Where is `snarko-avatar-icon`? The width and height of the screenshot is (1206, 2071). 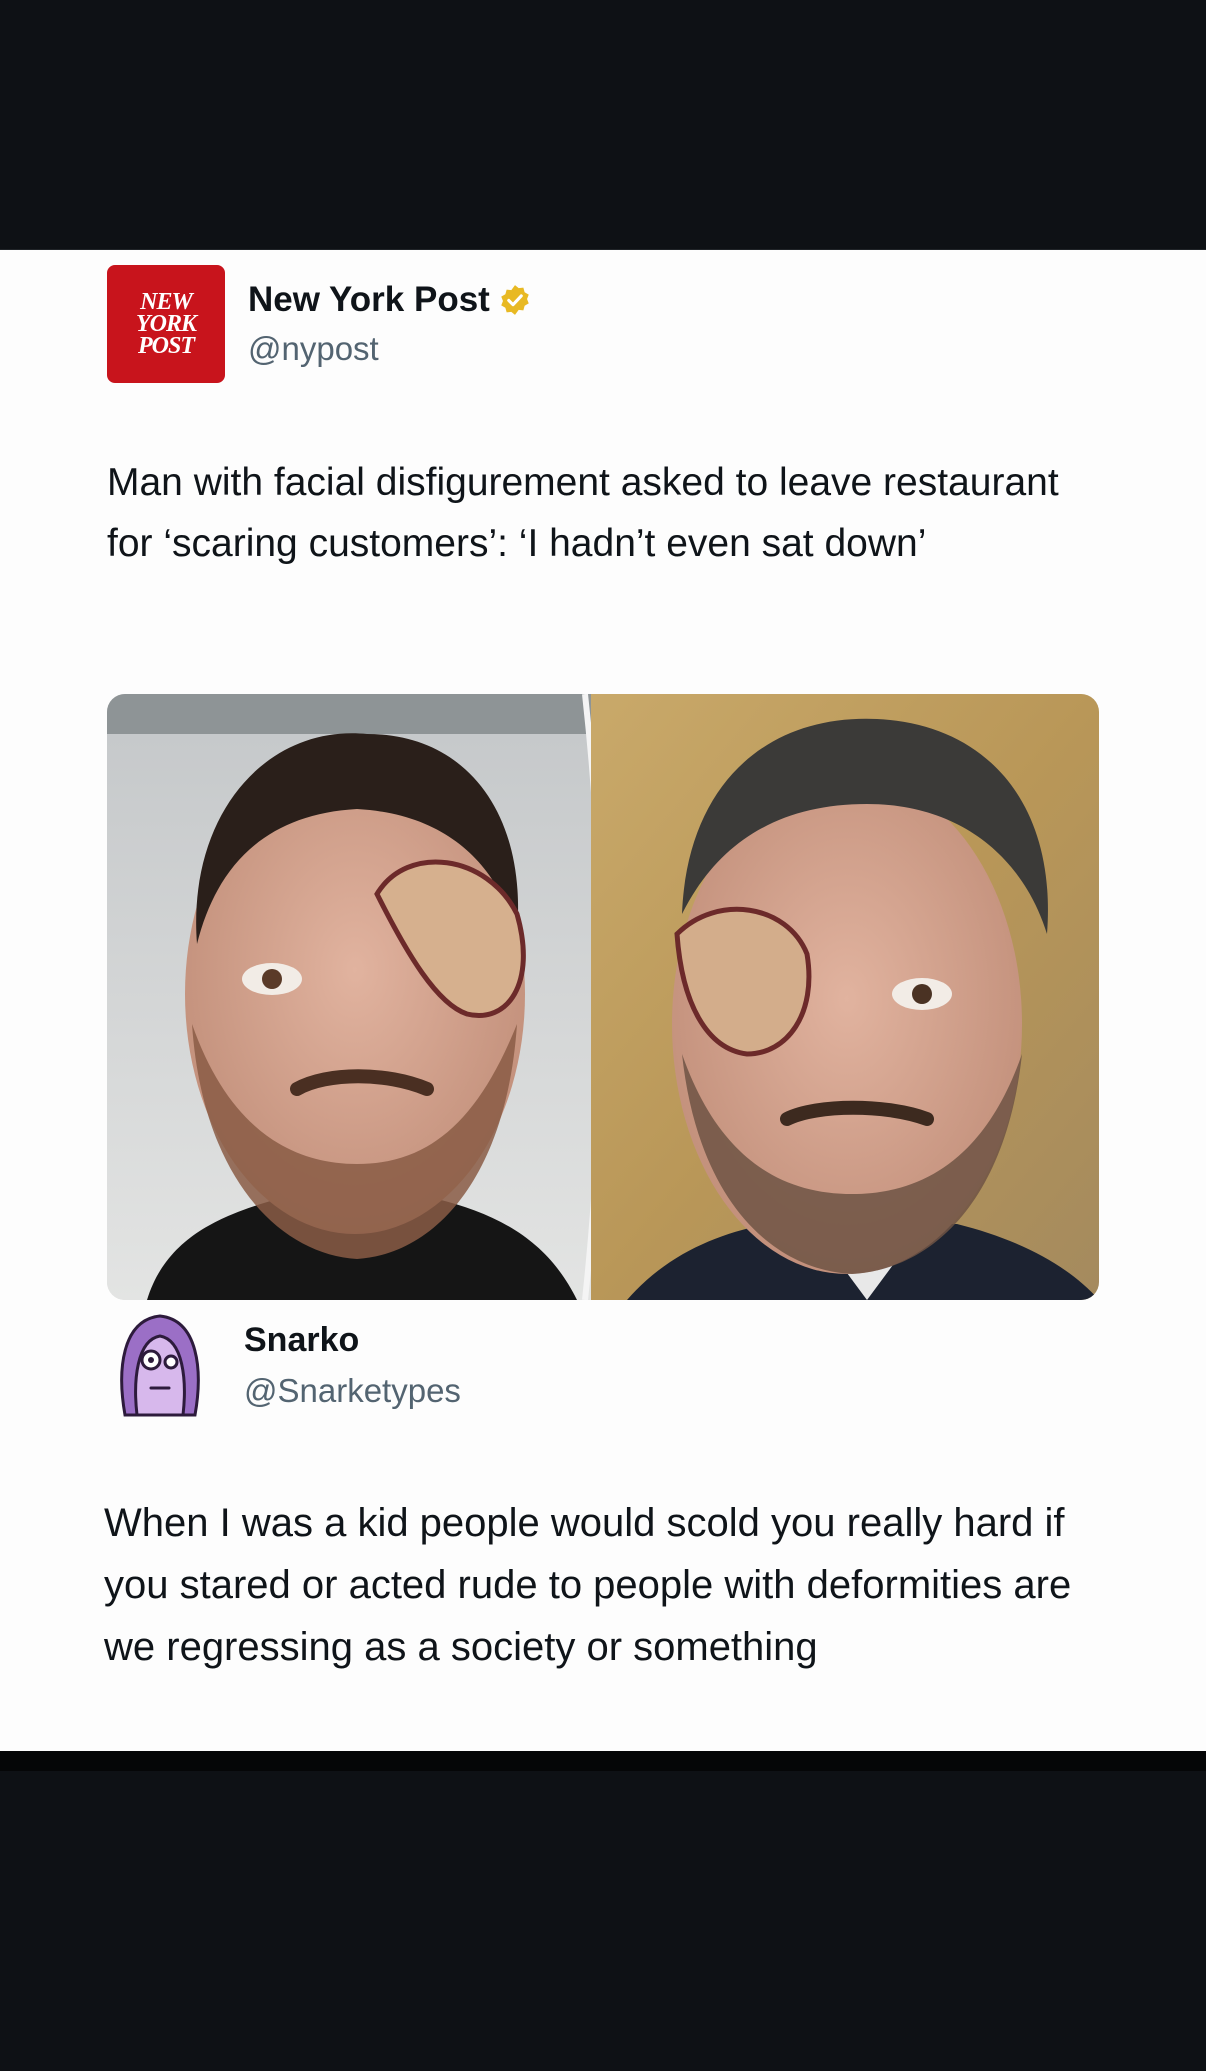 snarko-avatar-icon is located at coordinates (160, 1366).